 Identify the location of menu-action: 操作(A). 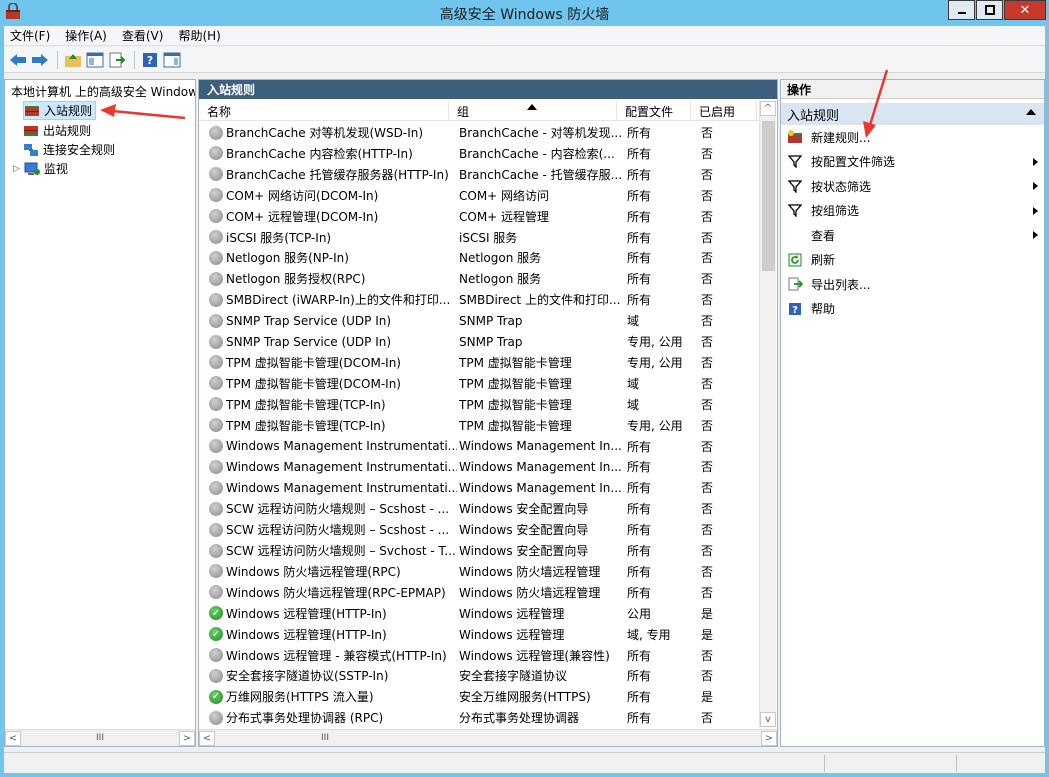
(86, 35).